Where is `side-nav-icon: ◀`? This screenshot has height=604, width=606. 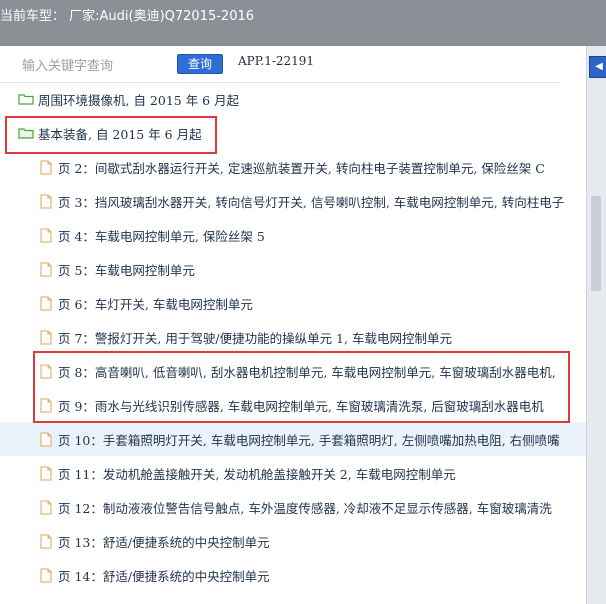
side-nav-icon: ◀ is located at coordinates (597, 67).